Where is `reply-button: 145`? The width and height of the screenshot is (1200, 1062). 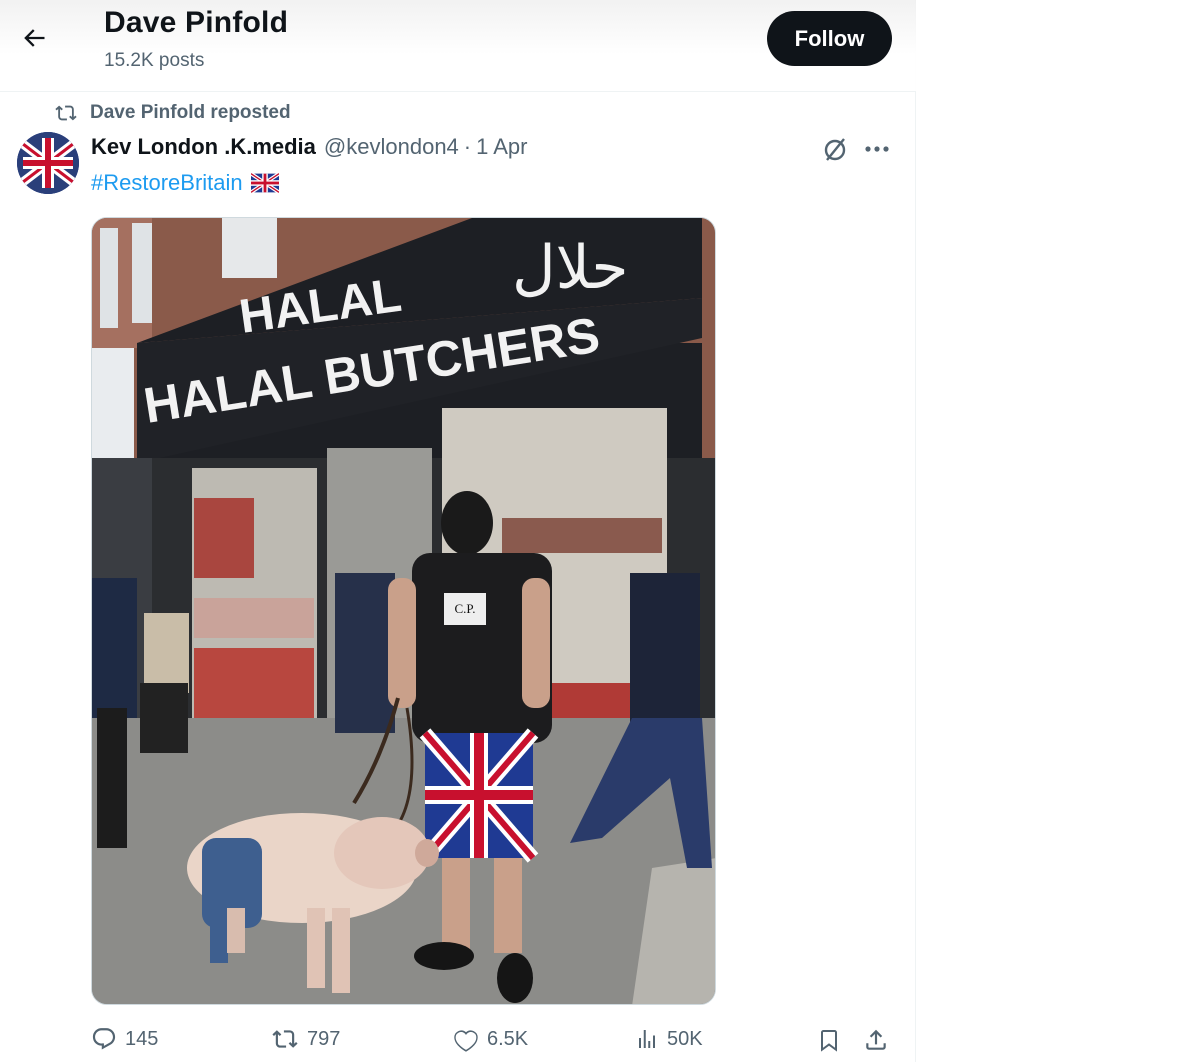
reply-button: 145 is located at coordinates (124, 1039).